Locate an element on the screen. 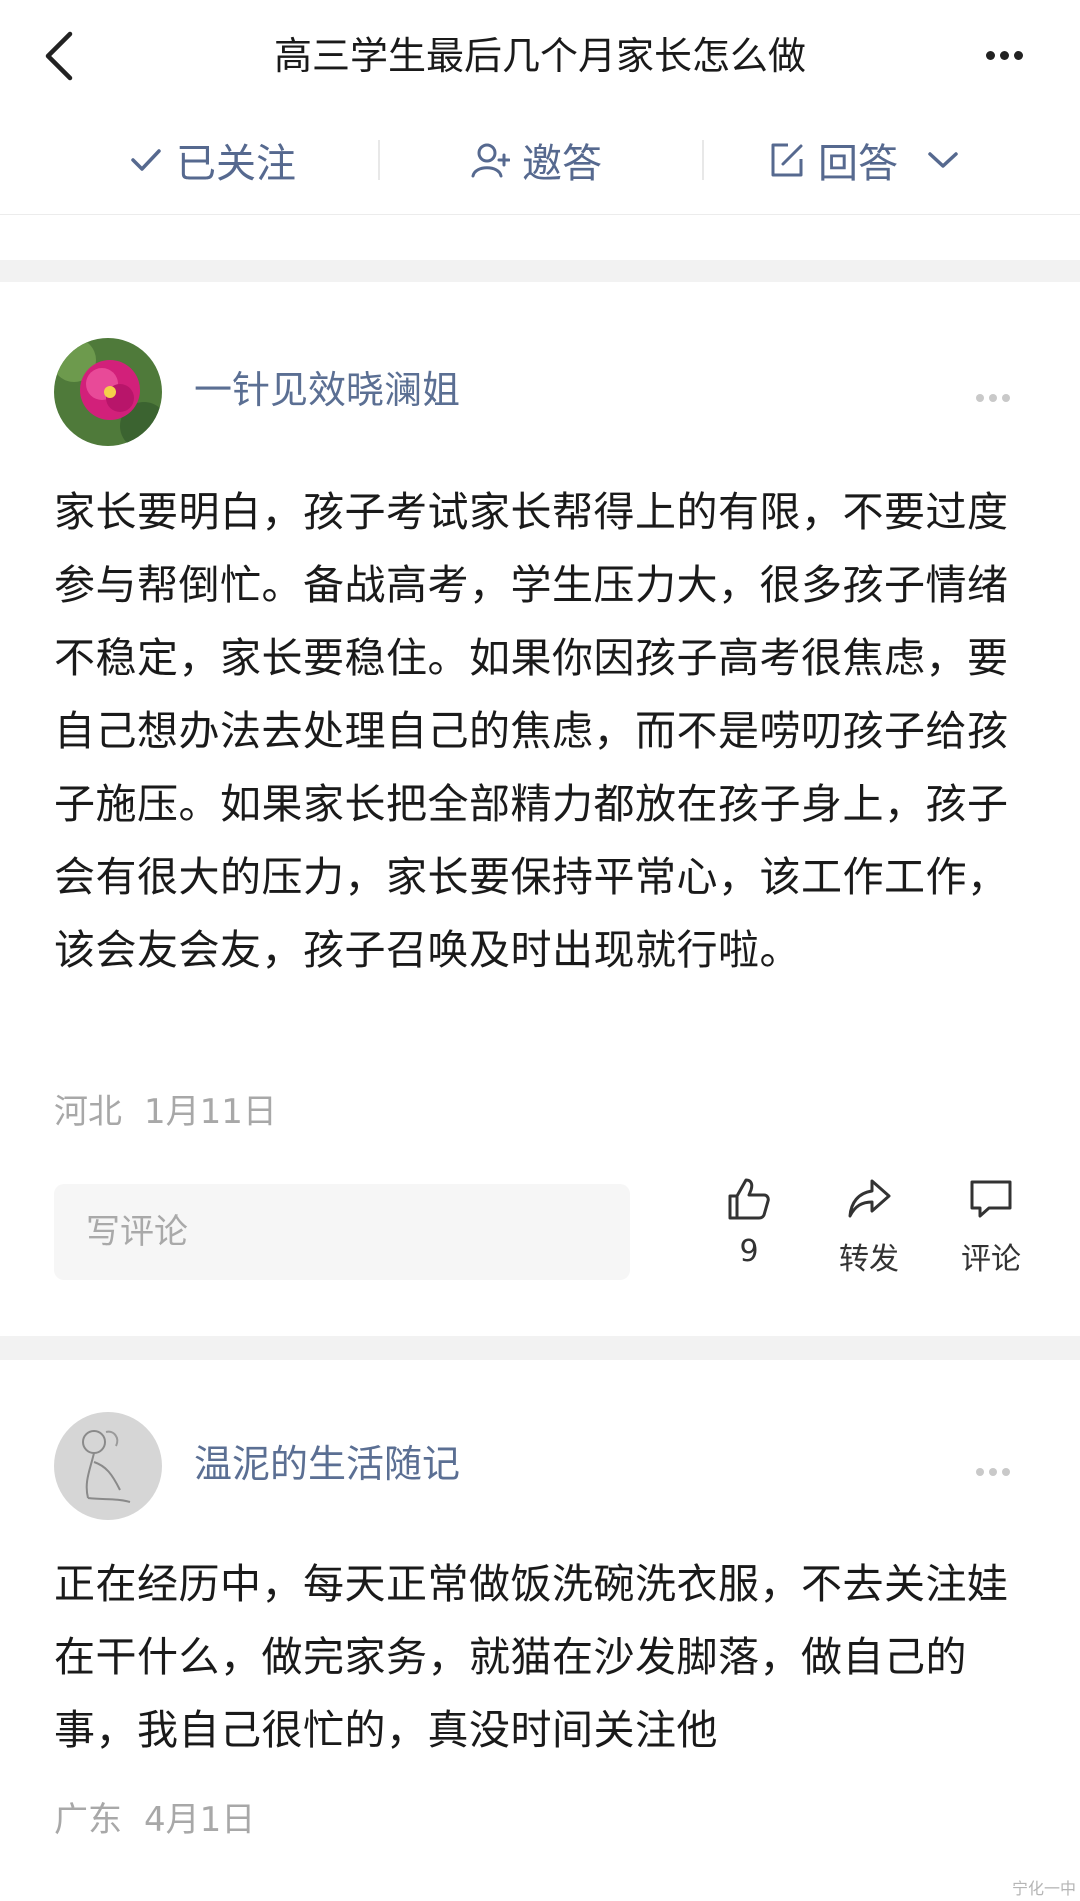  chevron-down-icon is located at coordinates (943, 160).